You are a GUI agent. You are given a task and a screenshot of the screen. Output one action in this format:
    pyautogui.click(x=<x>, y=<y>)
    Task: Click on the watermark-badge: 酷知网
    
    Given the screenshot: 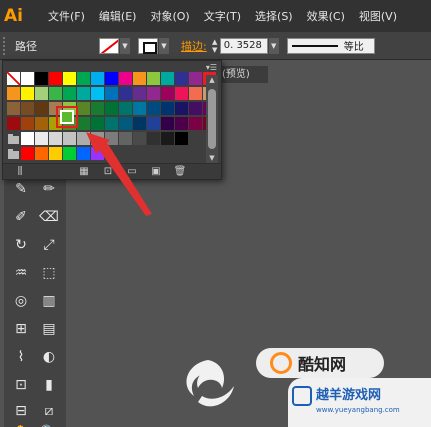 What is the action you would take?
    pyautogui.click(x=320, y=363)
    